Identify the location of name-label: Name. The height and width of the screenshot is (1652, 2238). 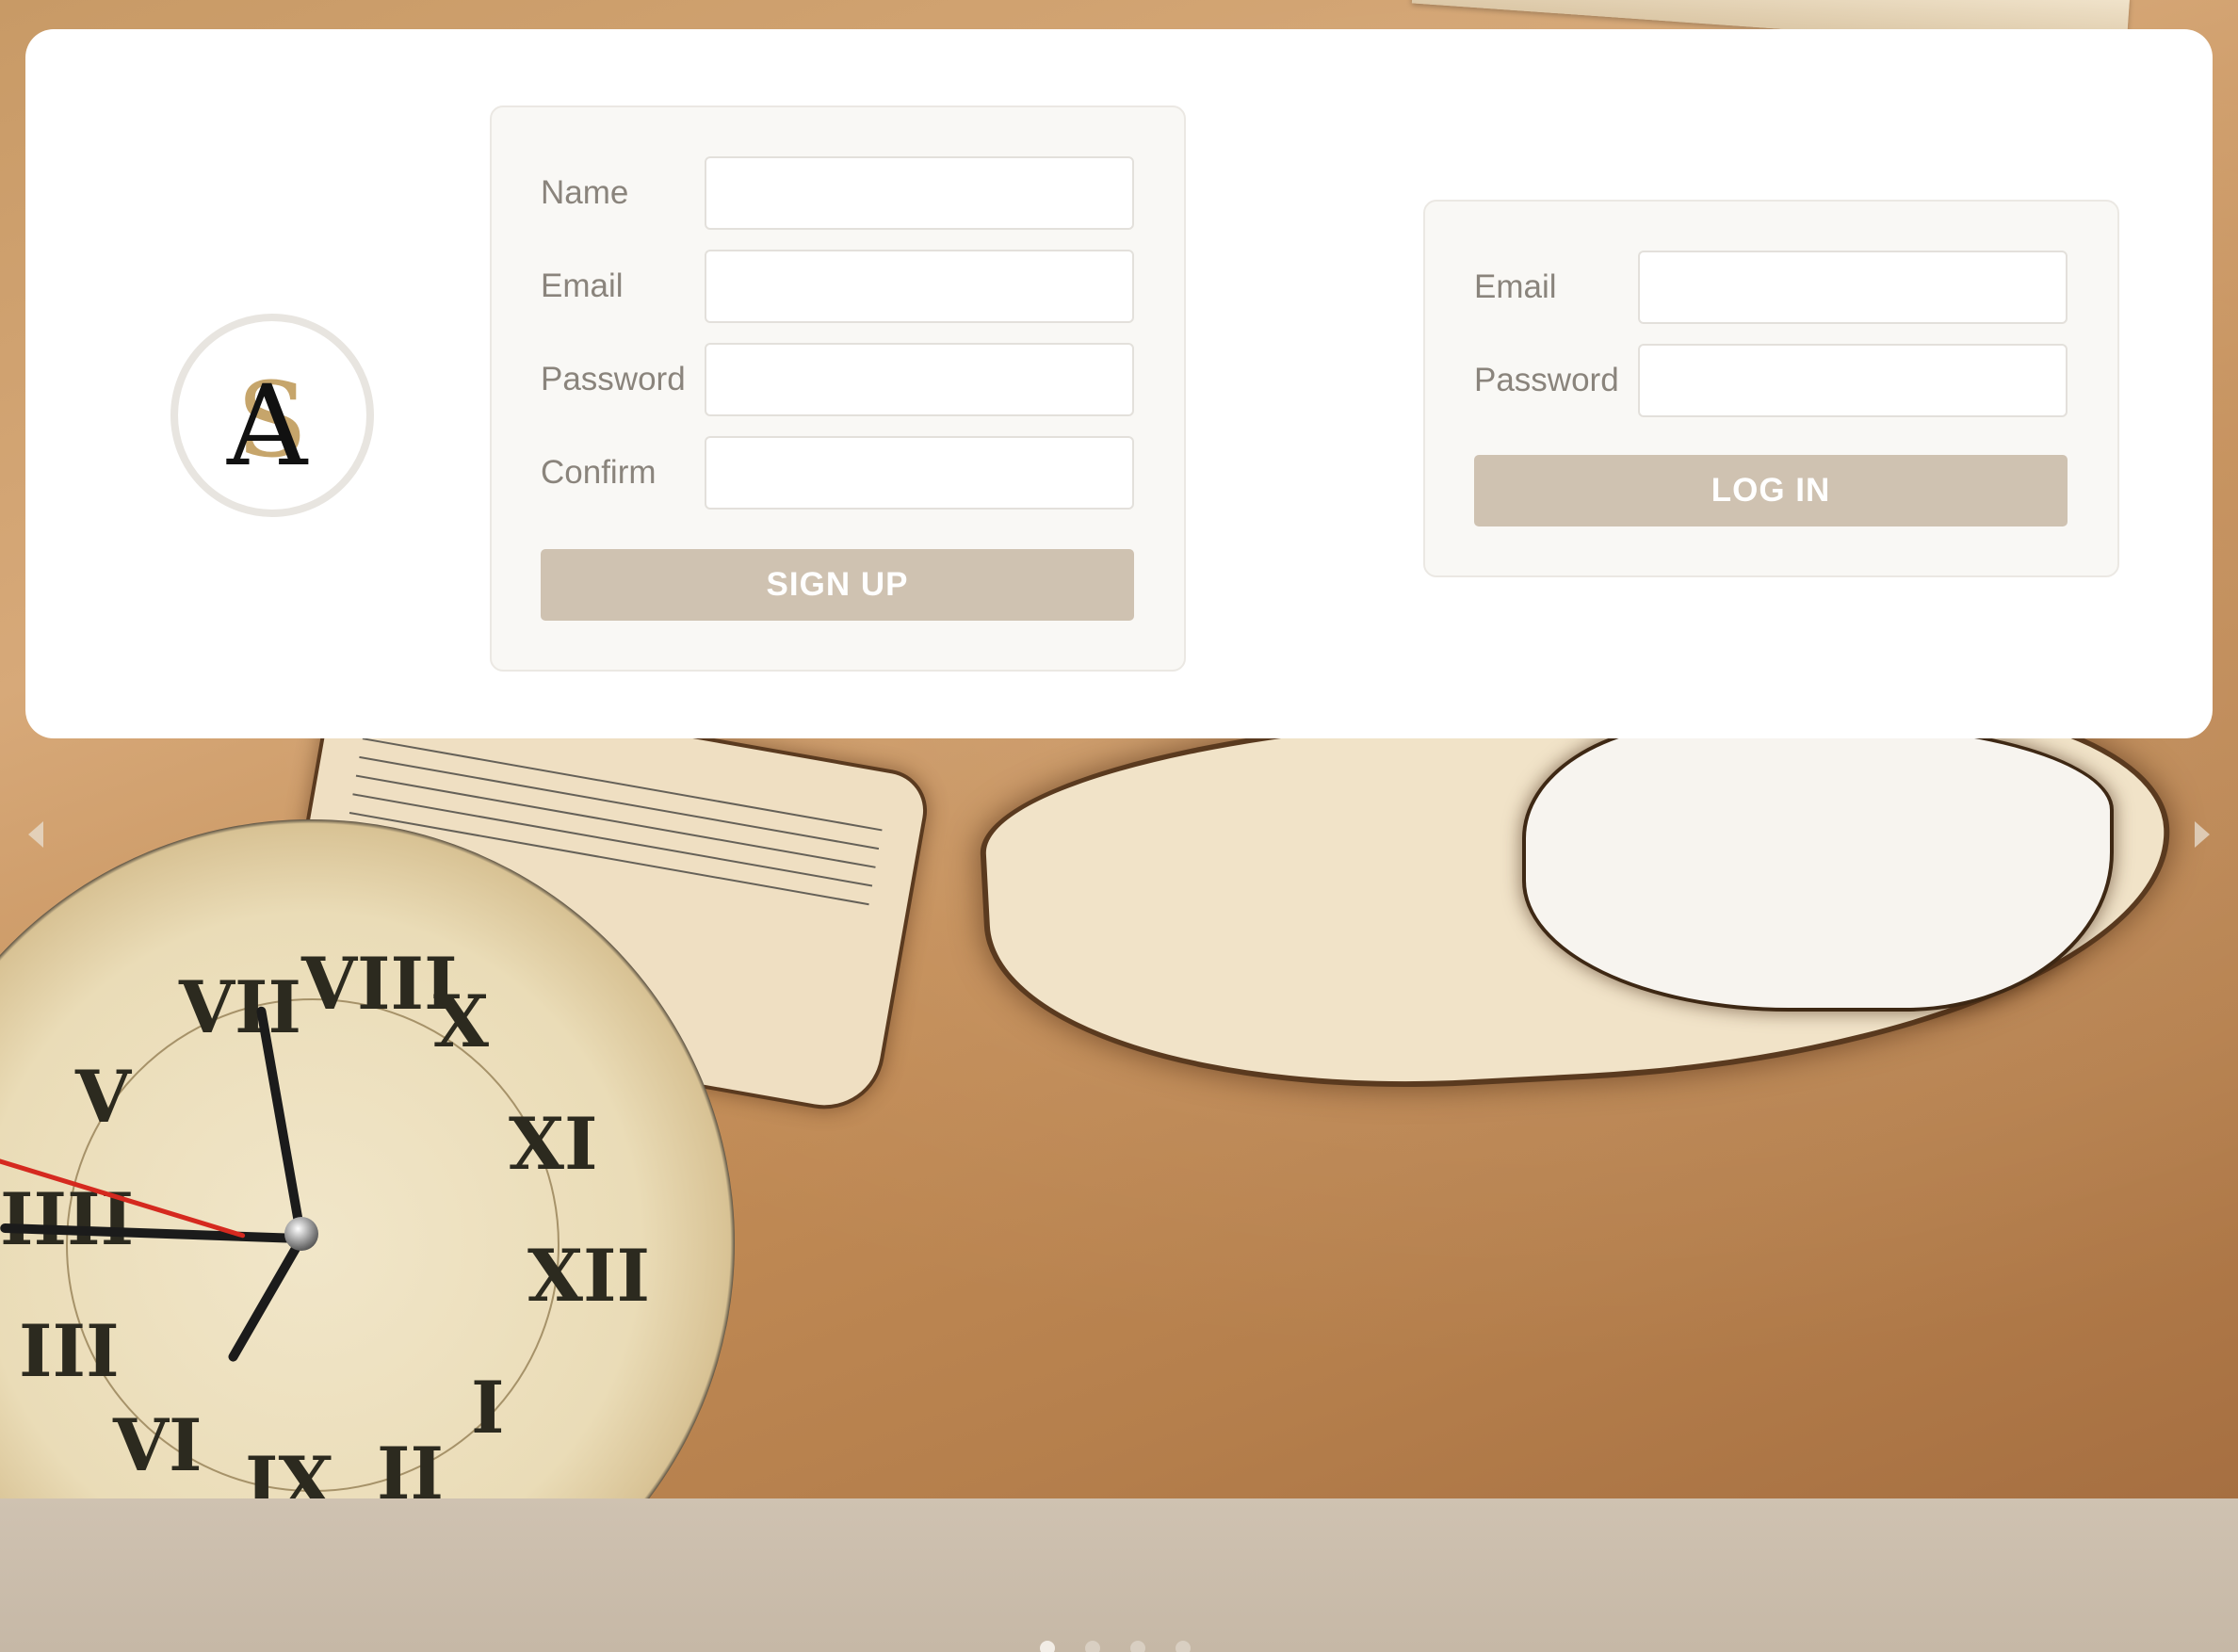
(585, 192).